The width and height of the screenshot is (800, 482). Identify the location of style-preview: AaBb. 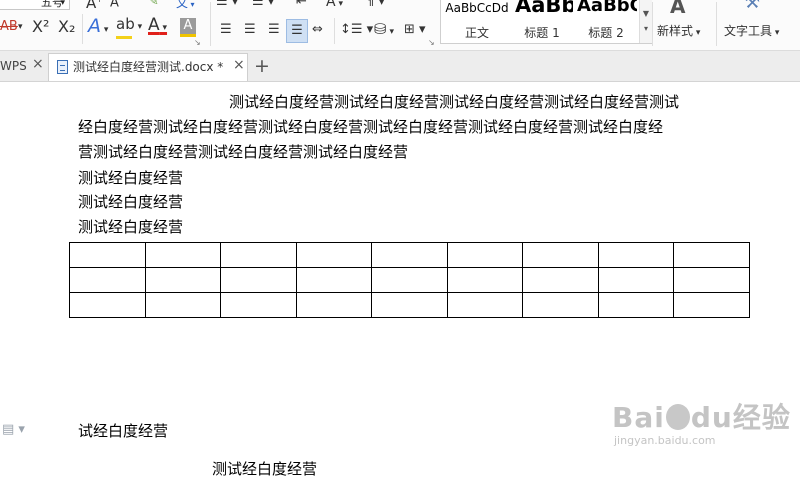
(544, 8).